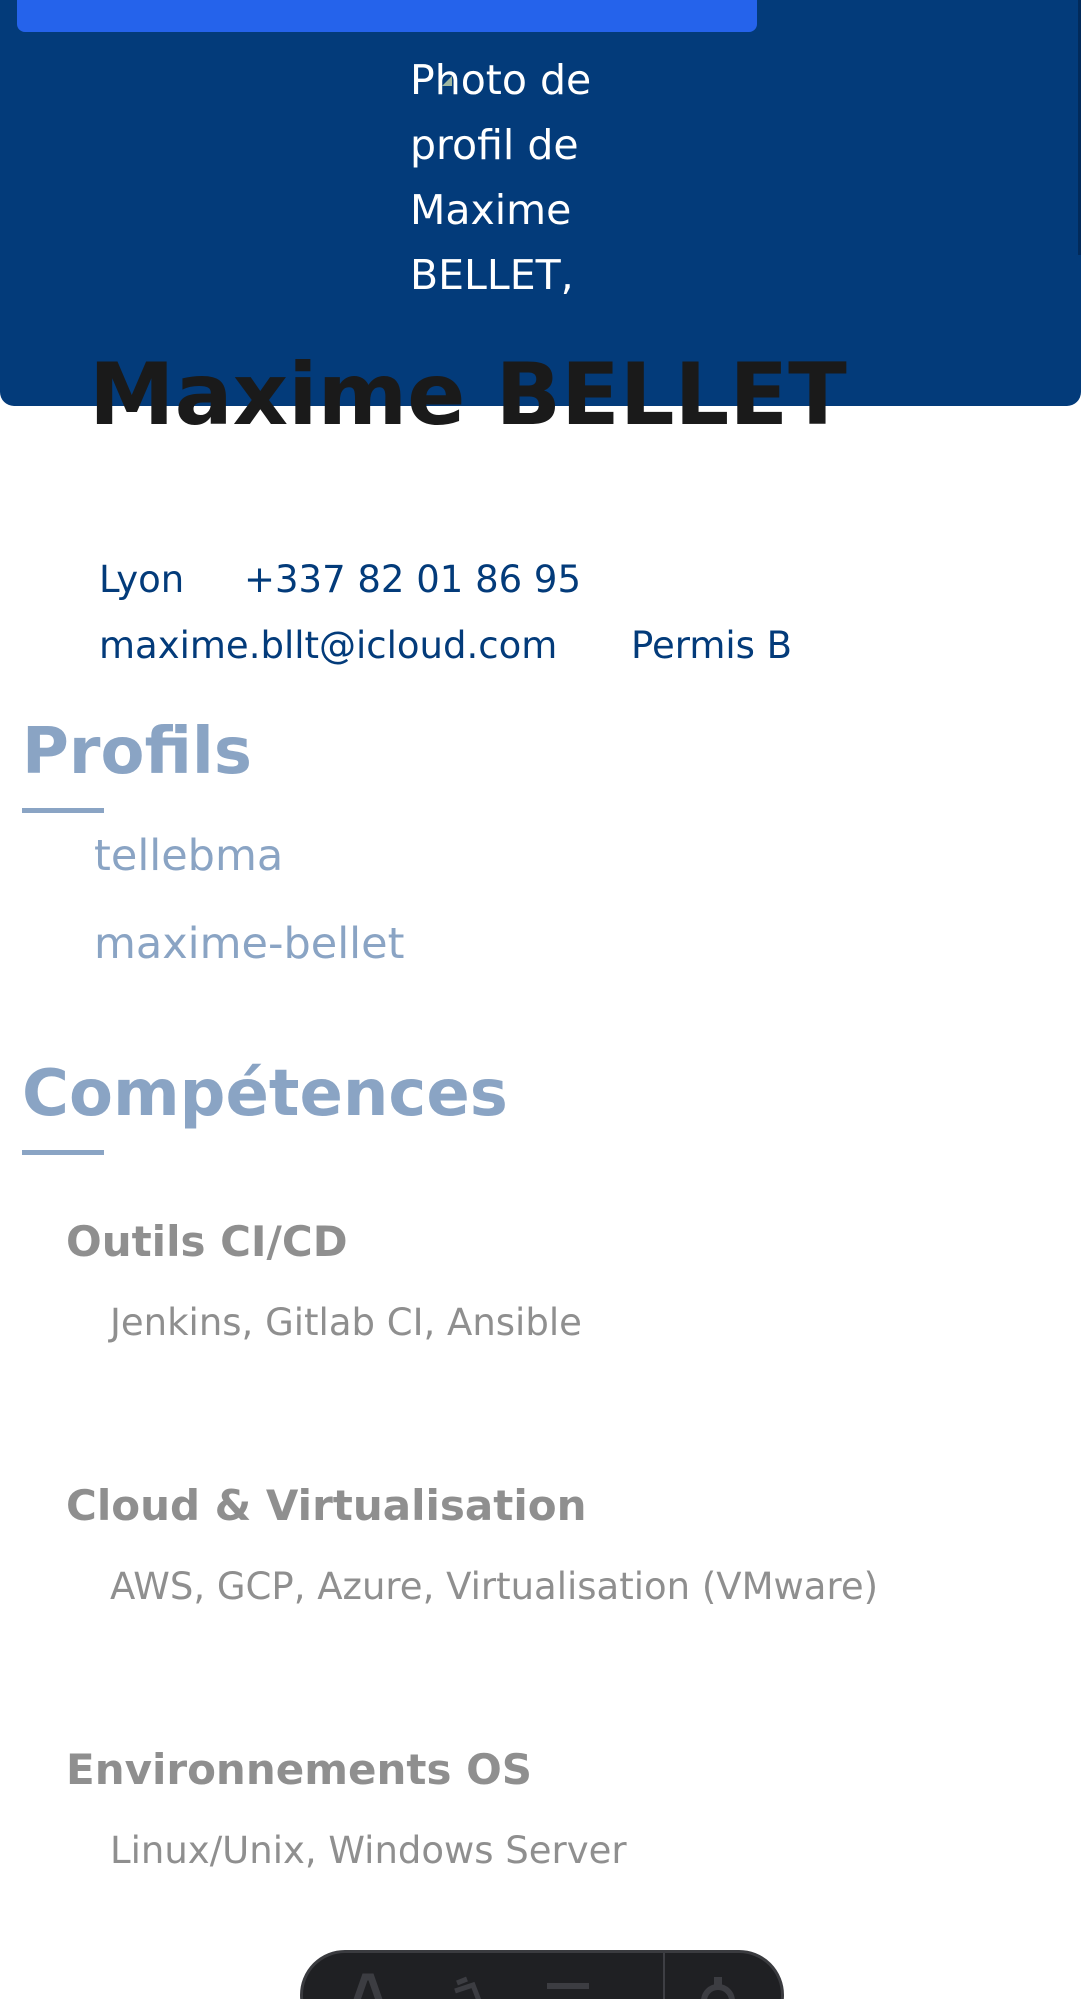  I want to click on profile-link-github: tellebma, so click(188, 856).